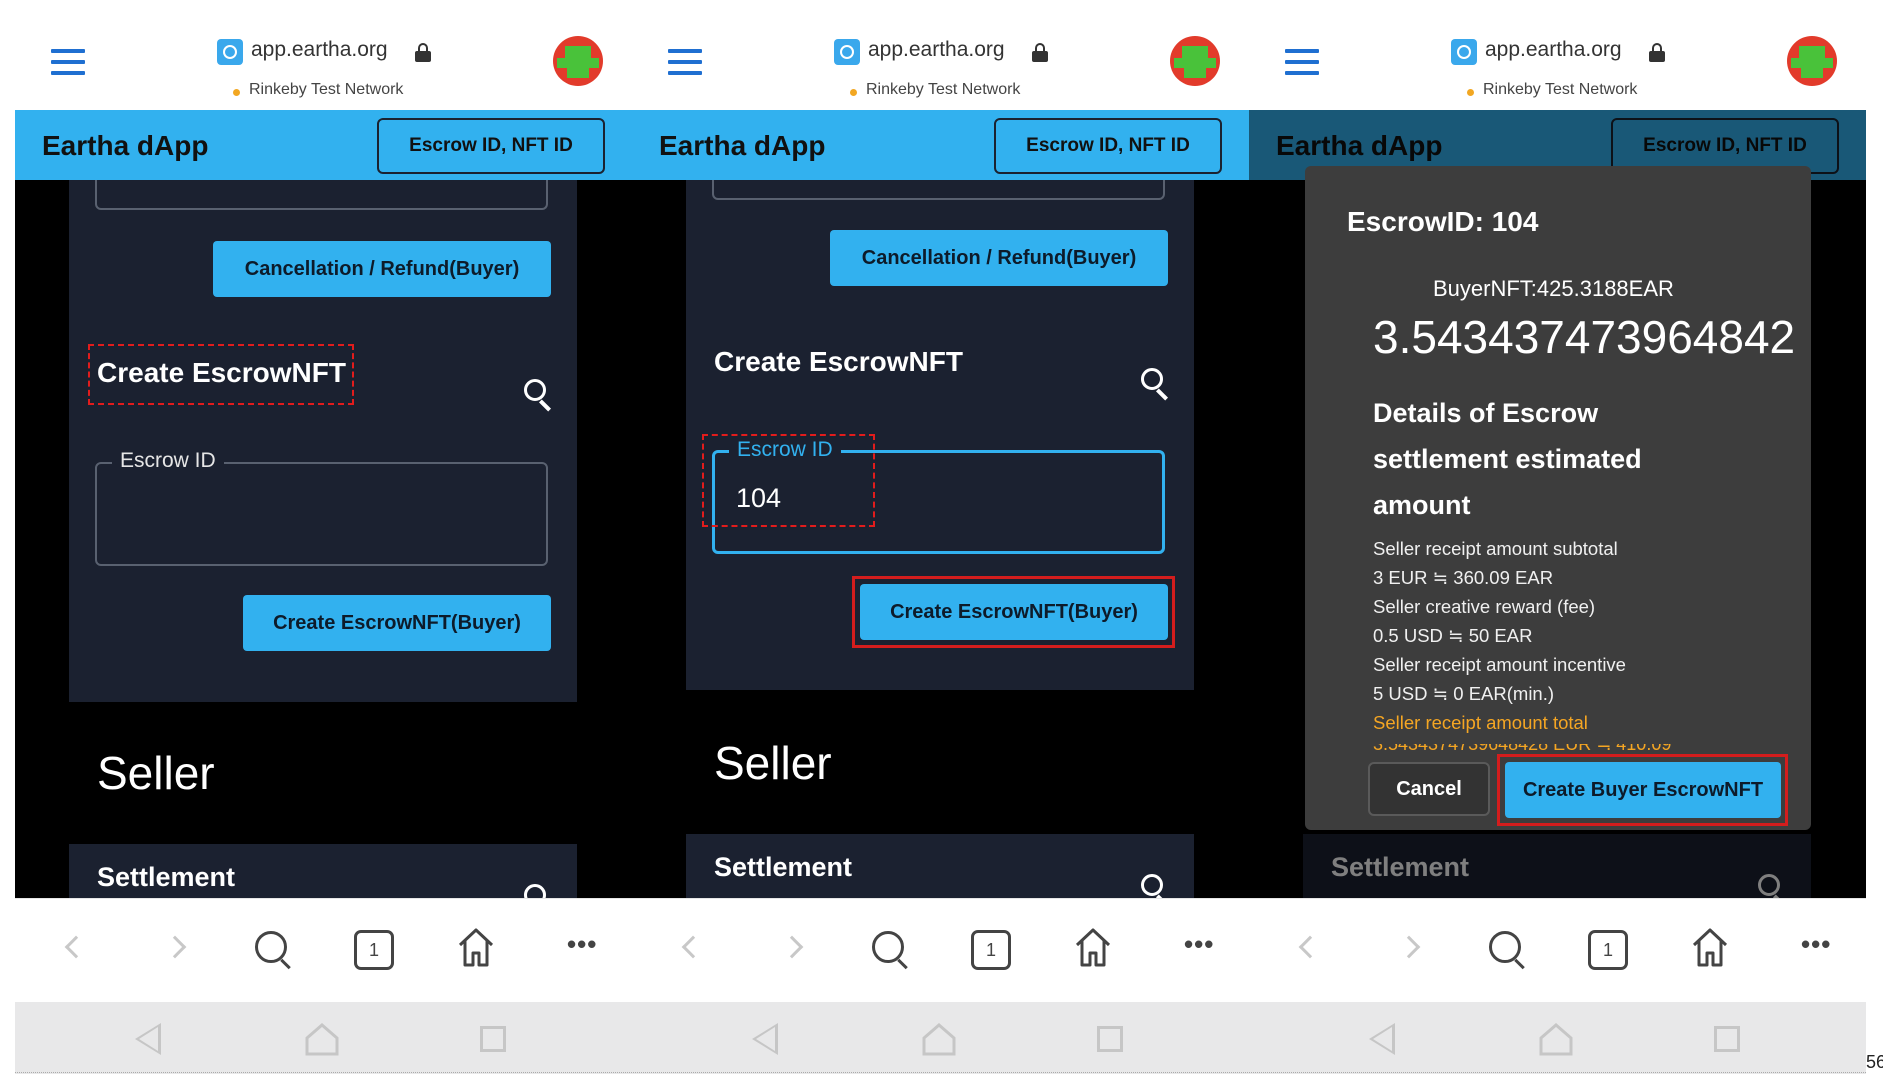 This screenshot has width=1883, height=1074. What do you see at coordinates (1486, 413) in the screenshot?
I see `details-heading-line-1: Details of Escrow` at bounding box center [1486, 413].